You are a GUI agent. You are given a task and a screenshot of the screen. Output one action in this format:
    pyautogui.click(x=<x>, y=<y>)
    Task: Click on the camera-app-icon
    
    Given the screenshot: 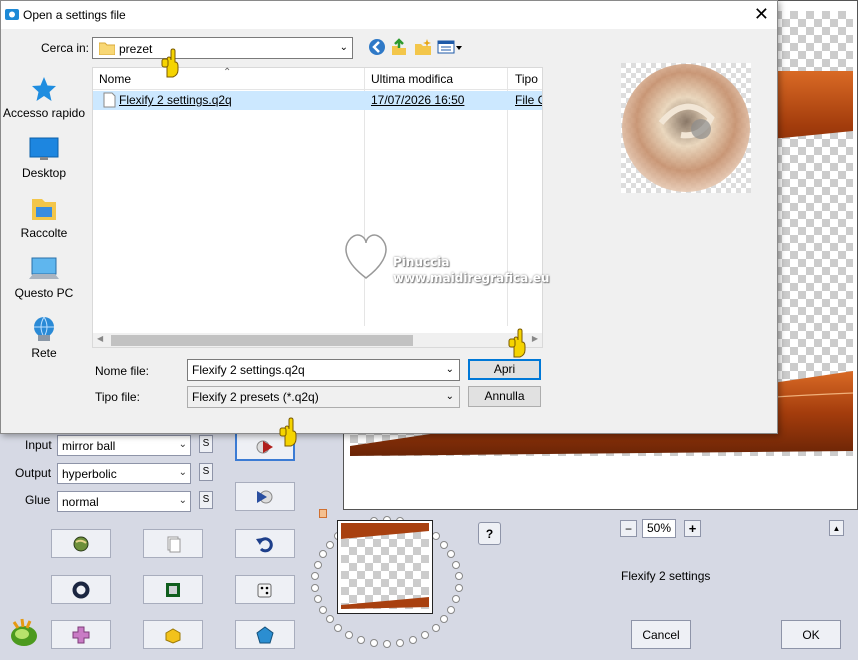 What is the action you would take?
    pyautogui.click(x=12, y=14)
    